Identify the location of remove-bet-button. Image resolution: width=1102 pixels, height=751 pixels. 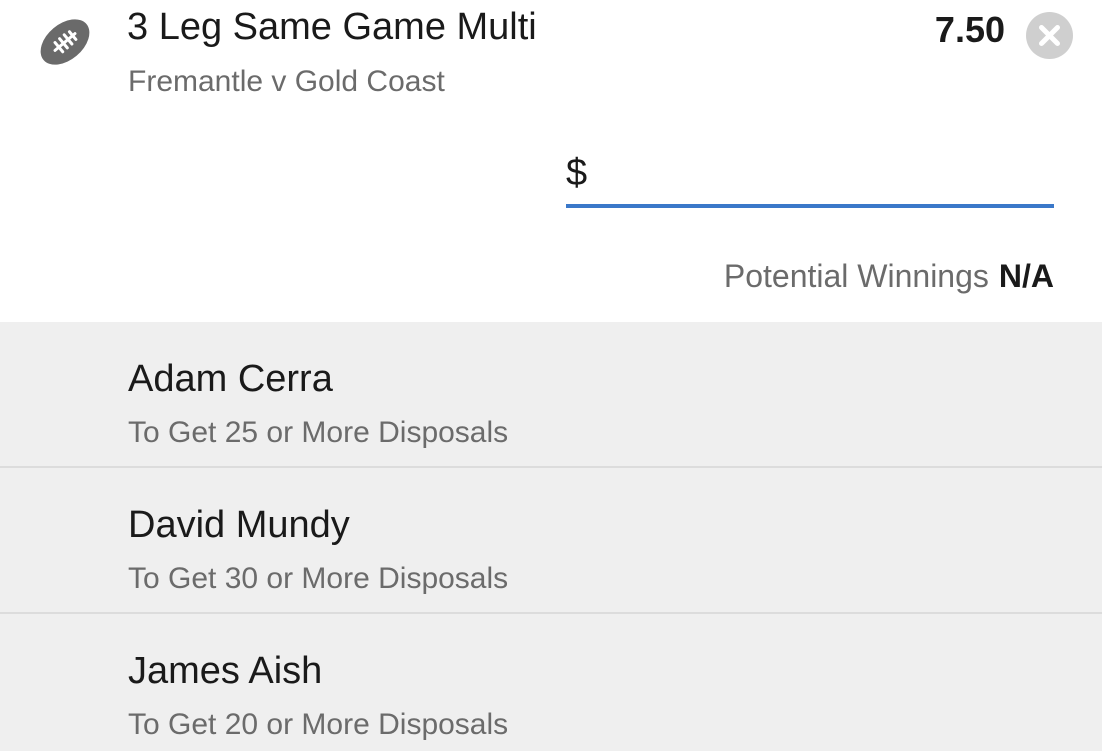
(1049, 35).